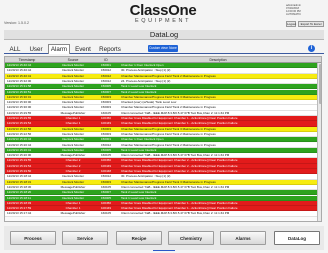  I want to click on nav-datalog-button: DataLog, so click(297, 238).